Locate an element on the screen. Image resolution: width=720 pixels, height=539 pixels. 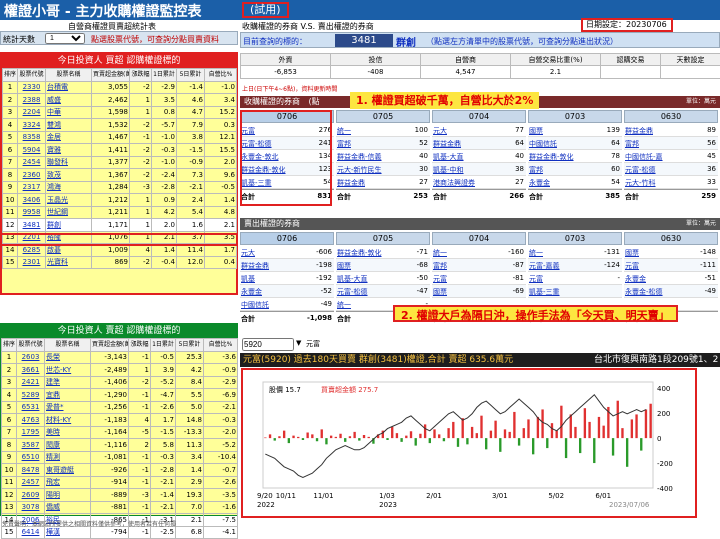
table-cell: 群創 is located at coordinates (69, 225).